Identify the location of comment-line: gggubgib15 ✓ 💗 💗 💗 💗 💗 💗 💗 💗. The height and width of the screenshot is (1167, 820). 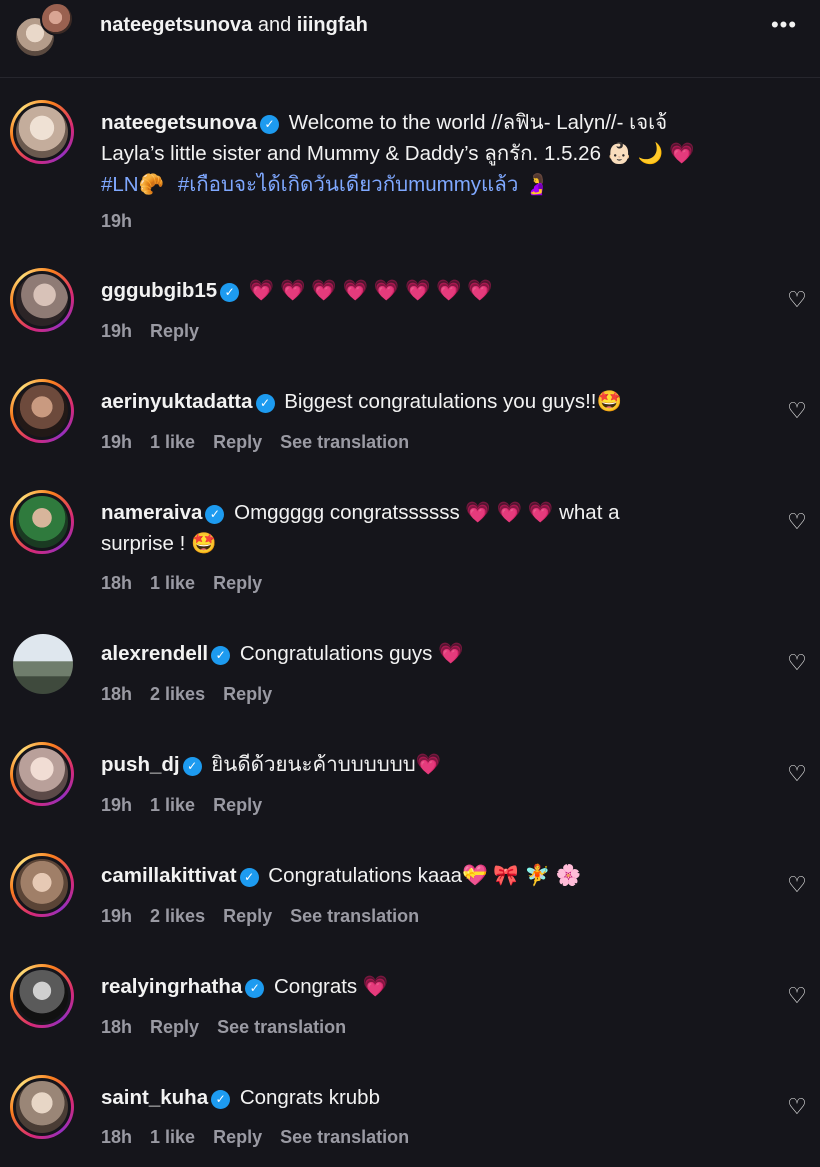
(297, 290).